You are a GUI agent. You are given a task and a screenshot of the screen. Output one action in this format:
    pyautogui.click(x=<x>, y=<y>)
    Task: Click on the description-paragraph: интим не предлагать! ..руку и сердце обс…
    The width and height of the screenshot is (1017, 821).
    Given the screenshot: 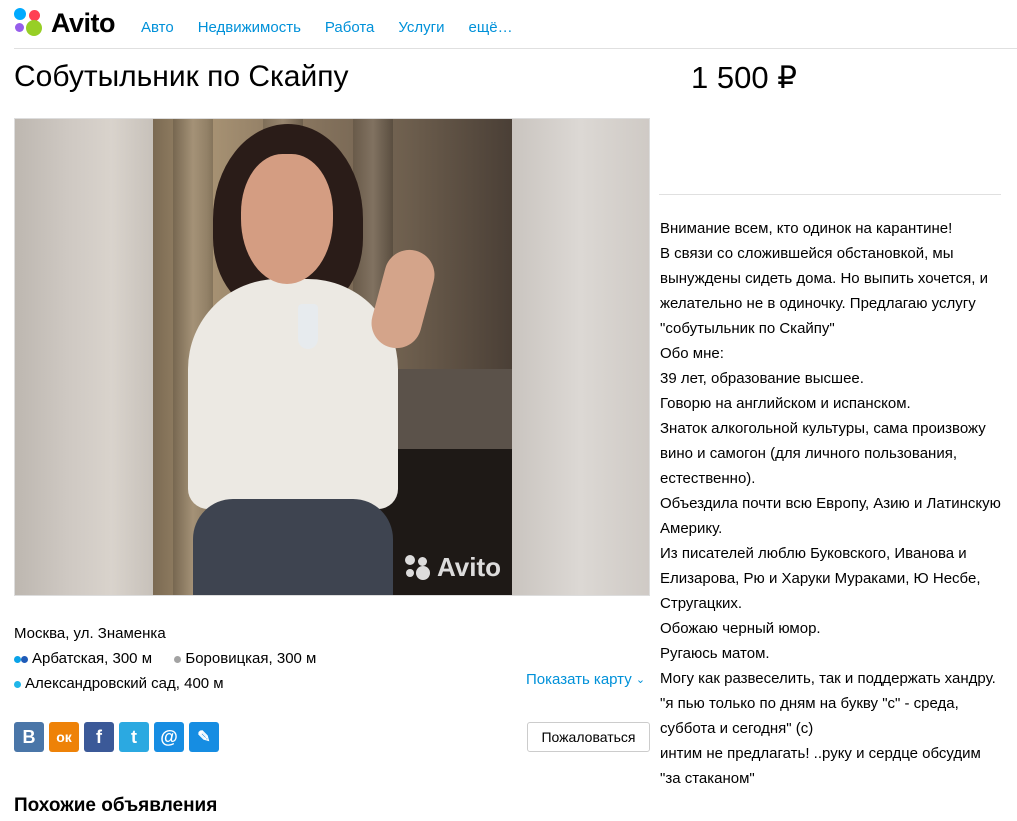 What is the action you would take?
    pyautogui.click(x=820, y=766)
    